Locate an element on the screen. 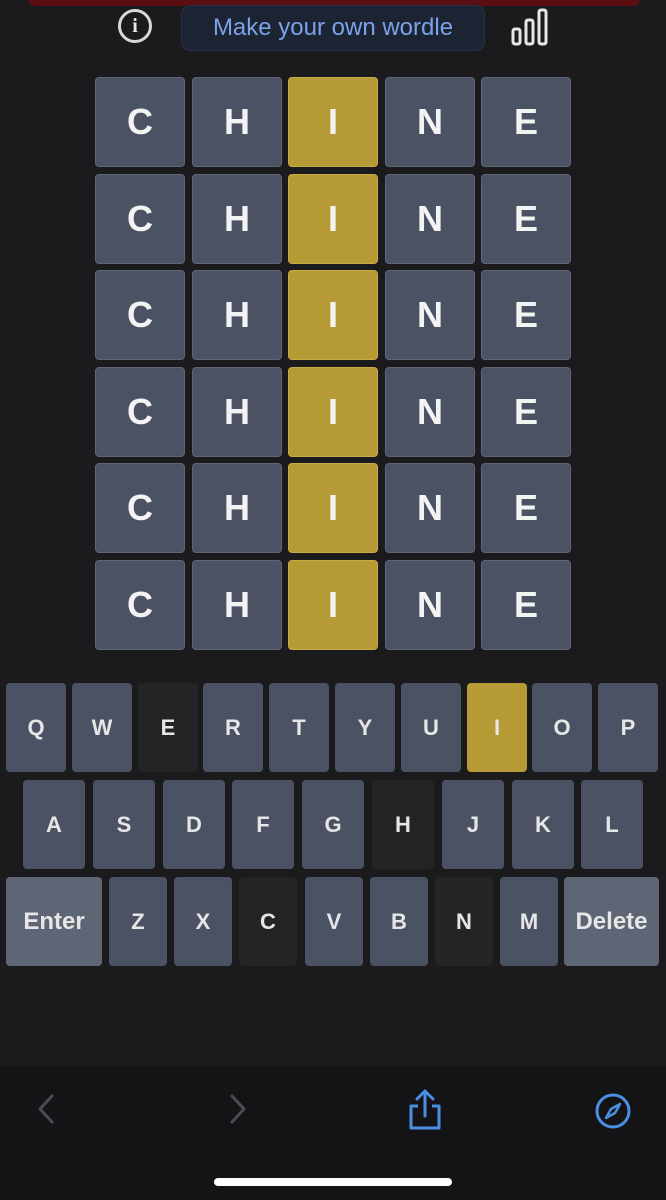 The image size is (666, 1200). key-k: K is located at coordinates (543, 824).